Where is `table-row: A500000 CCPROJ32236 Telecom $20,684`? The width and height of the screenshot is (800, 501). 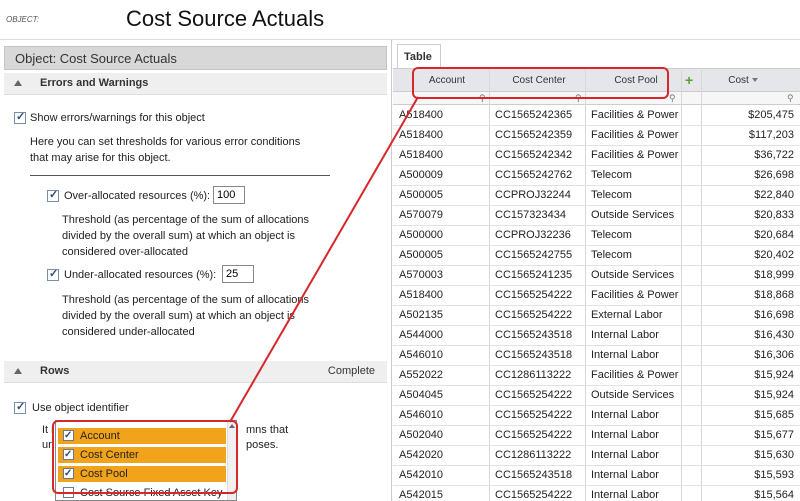 table-row: A500000 CCPROJ32236 Telecom $20,684 is located at coordinates (596, 236).